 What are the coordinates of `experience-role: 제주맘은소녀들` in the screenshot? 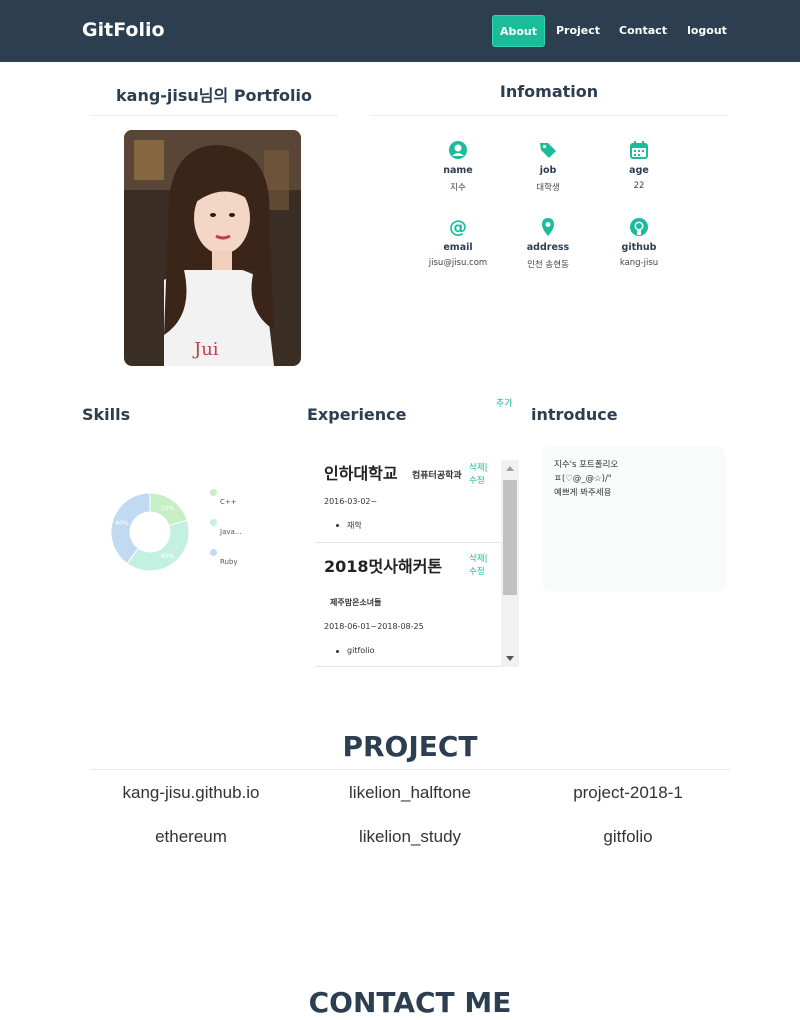 It's located at (356, 602).